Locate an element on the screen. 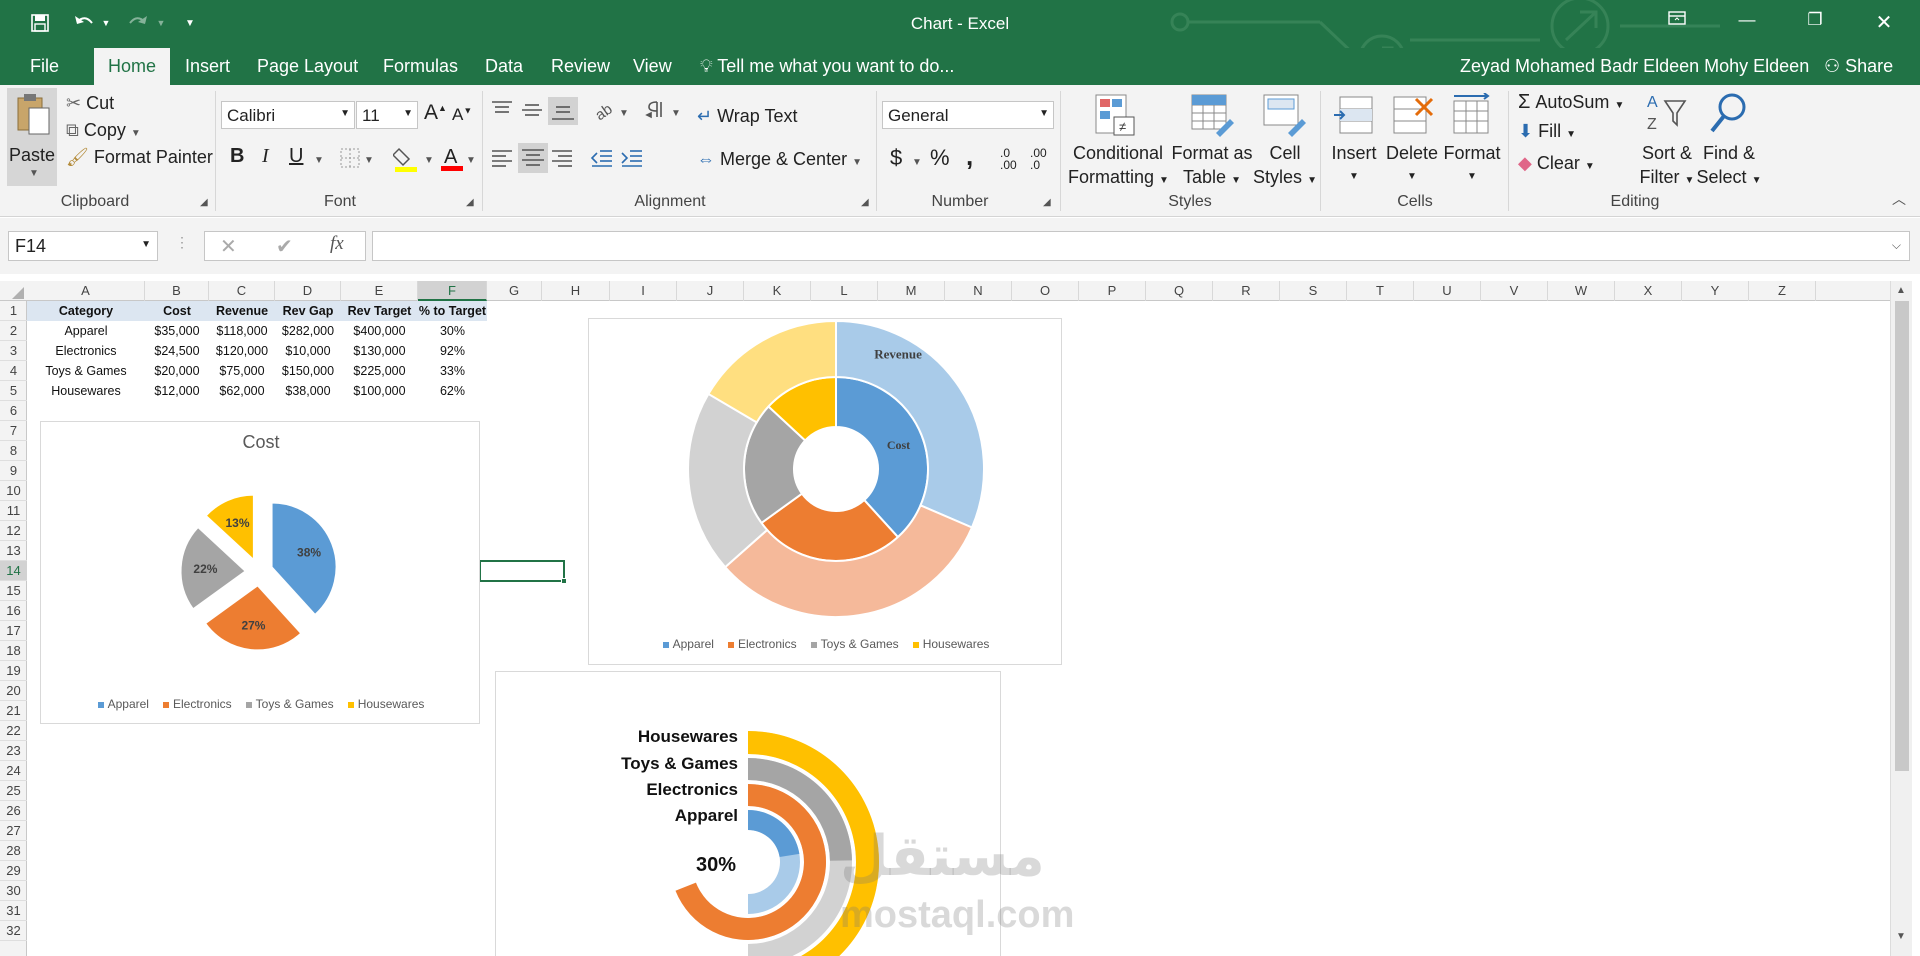 The height and width of the screenshot is (956, 1920). select-all-icon is located at coordinates (17, 293).